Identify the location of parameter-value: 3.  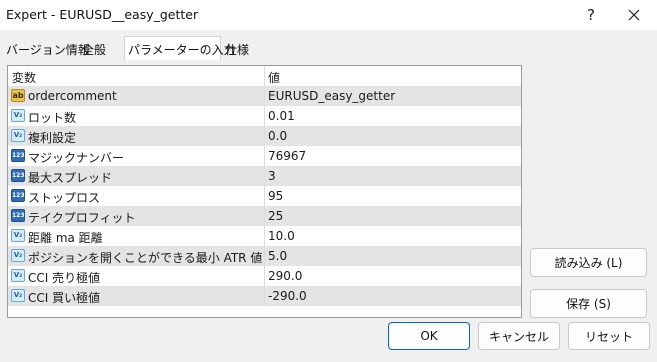
(272, 176).